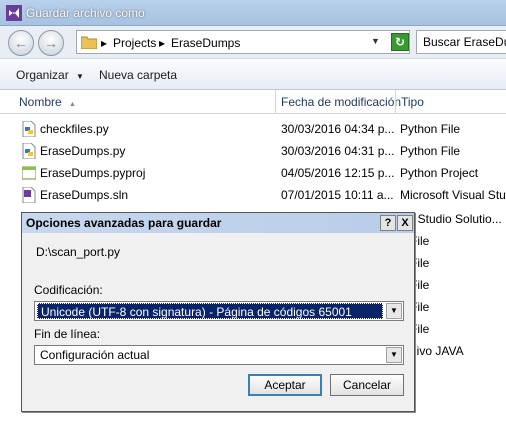 This screenshot has width=506, height=426. Describe the element at coordinates (134, 43) in the screenshot. I see `breadcrumb-projects: Projects` at that location.